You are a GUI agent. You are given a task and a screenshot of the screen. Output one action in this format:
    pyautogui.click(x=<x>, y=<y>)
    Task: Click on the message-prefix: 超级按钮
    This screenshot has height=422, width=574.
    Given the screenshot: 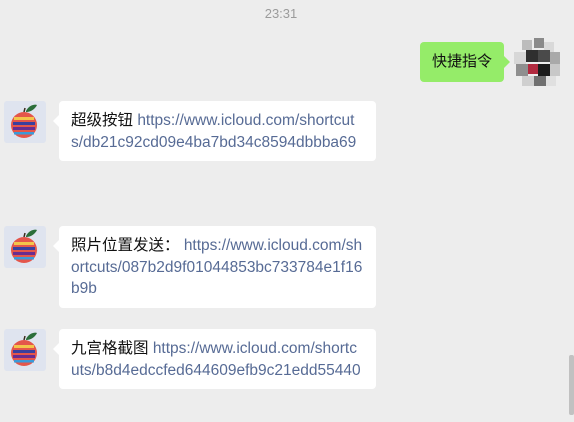 What is the action you would take?
    pyautogui.click(x=104, y=120)
    